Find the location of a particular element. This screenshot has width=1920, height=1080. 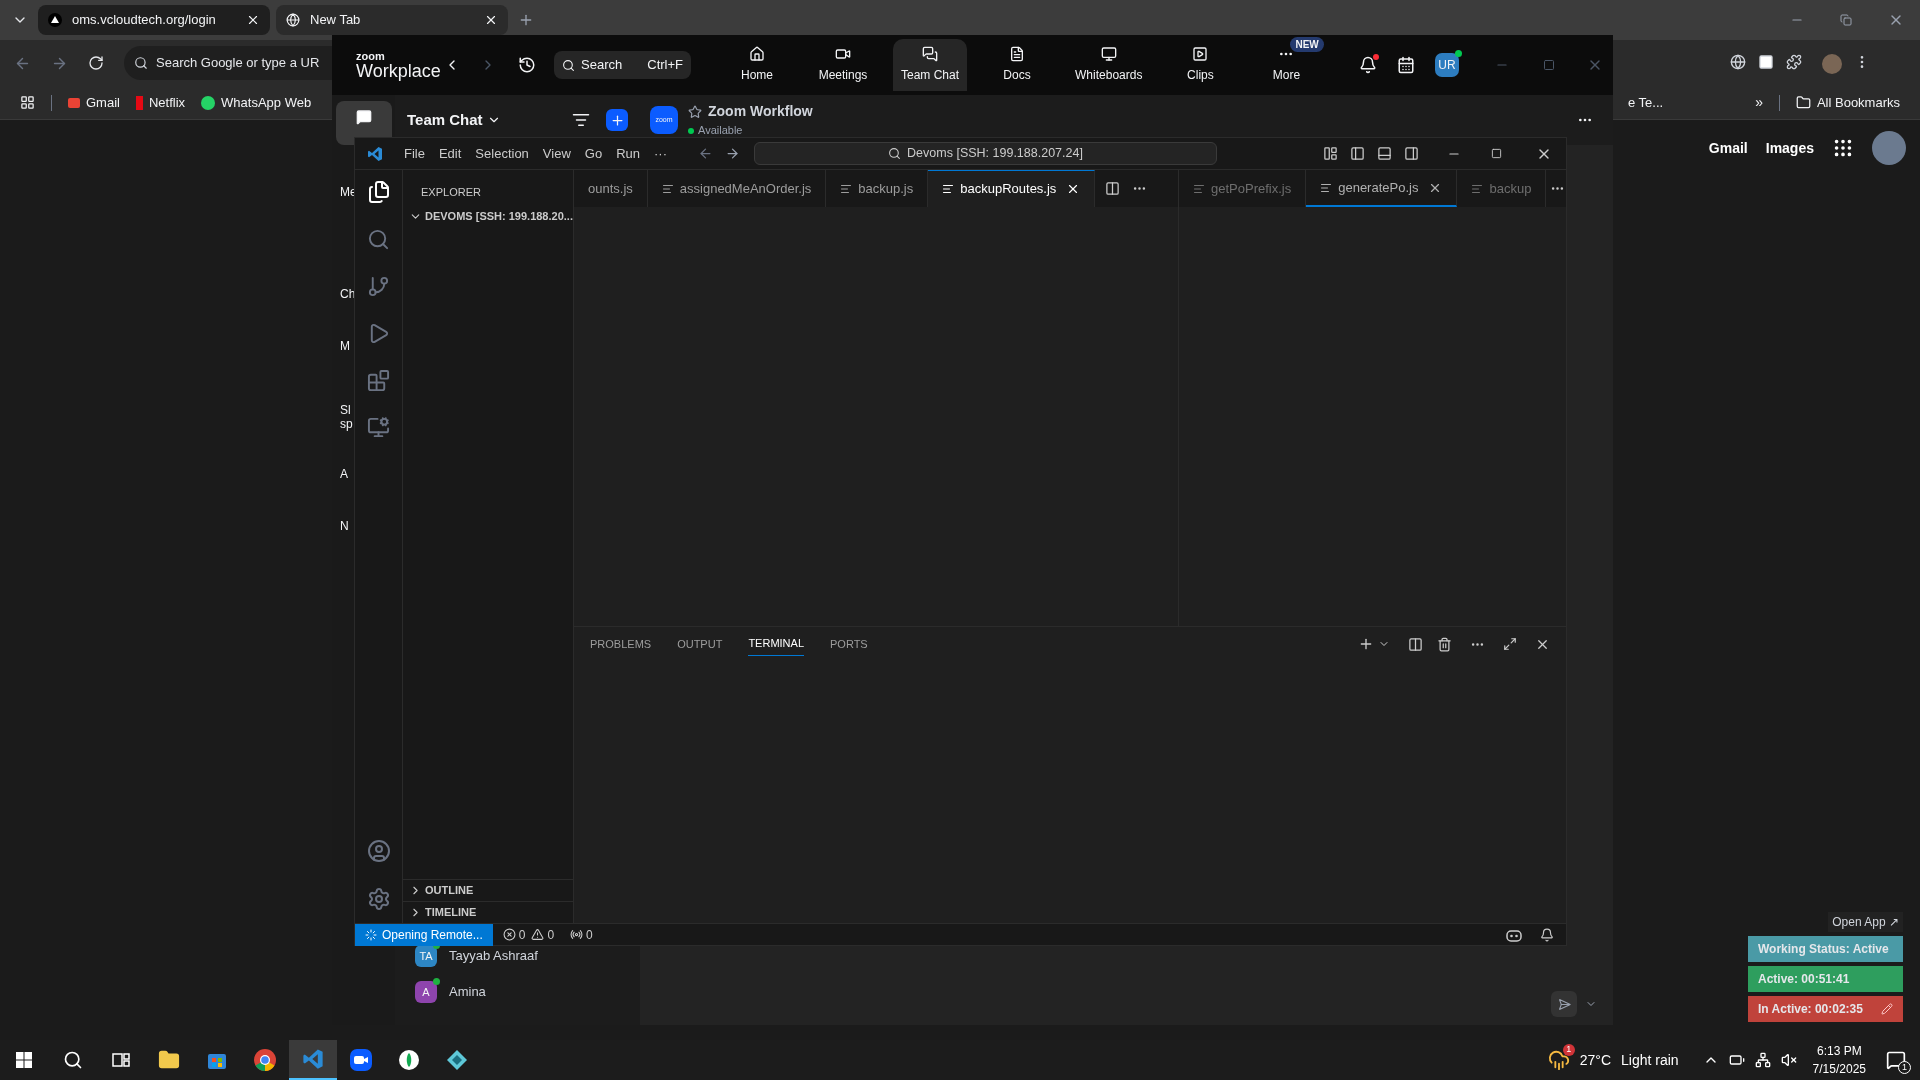

files-icon is located at coordinates (378, 192).